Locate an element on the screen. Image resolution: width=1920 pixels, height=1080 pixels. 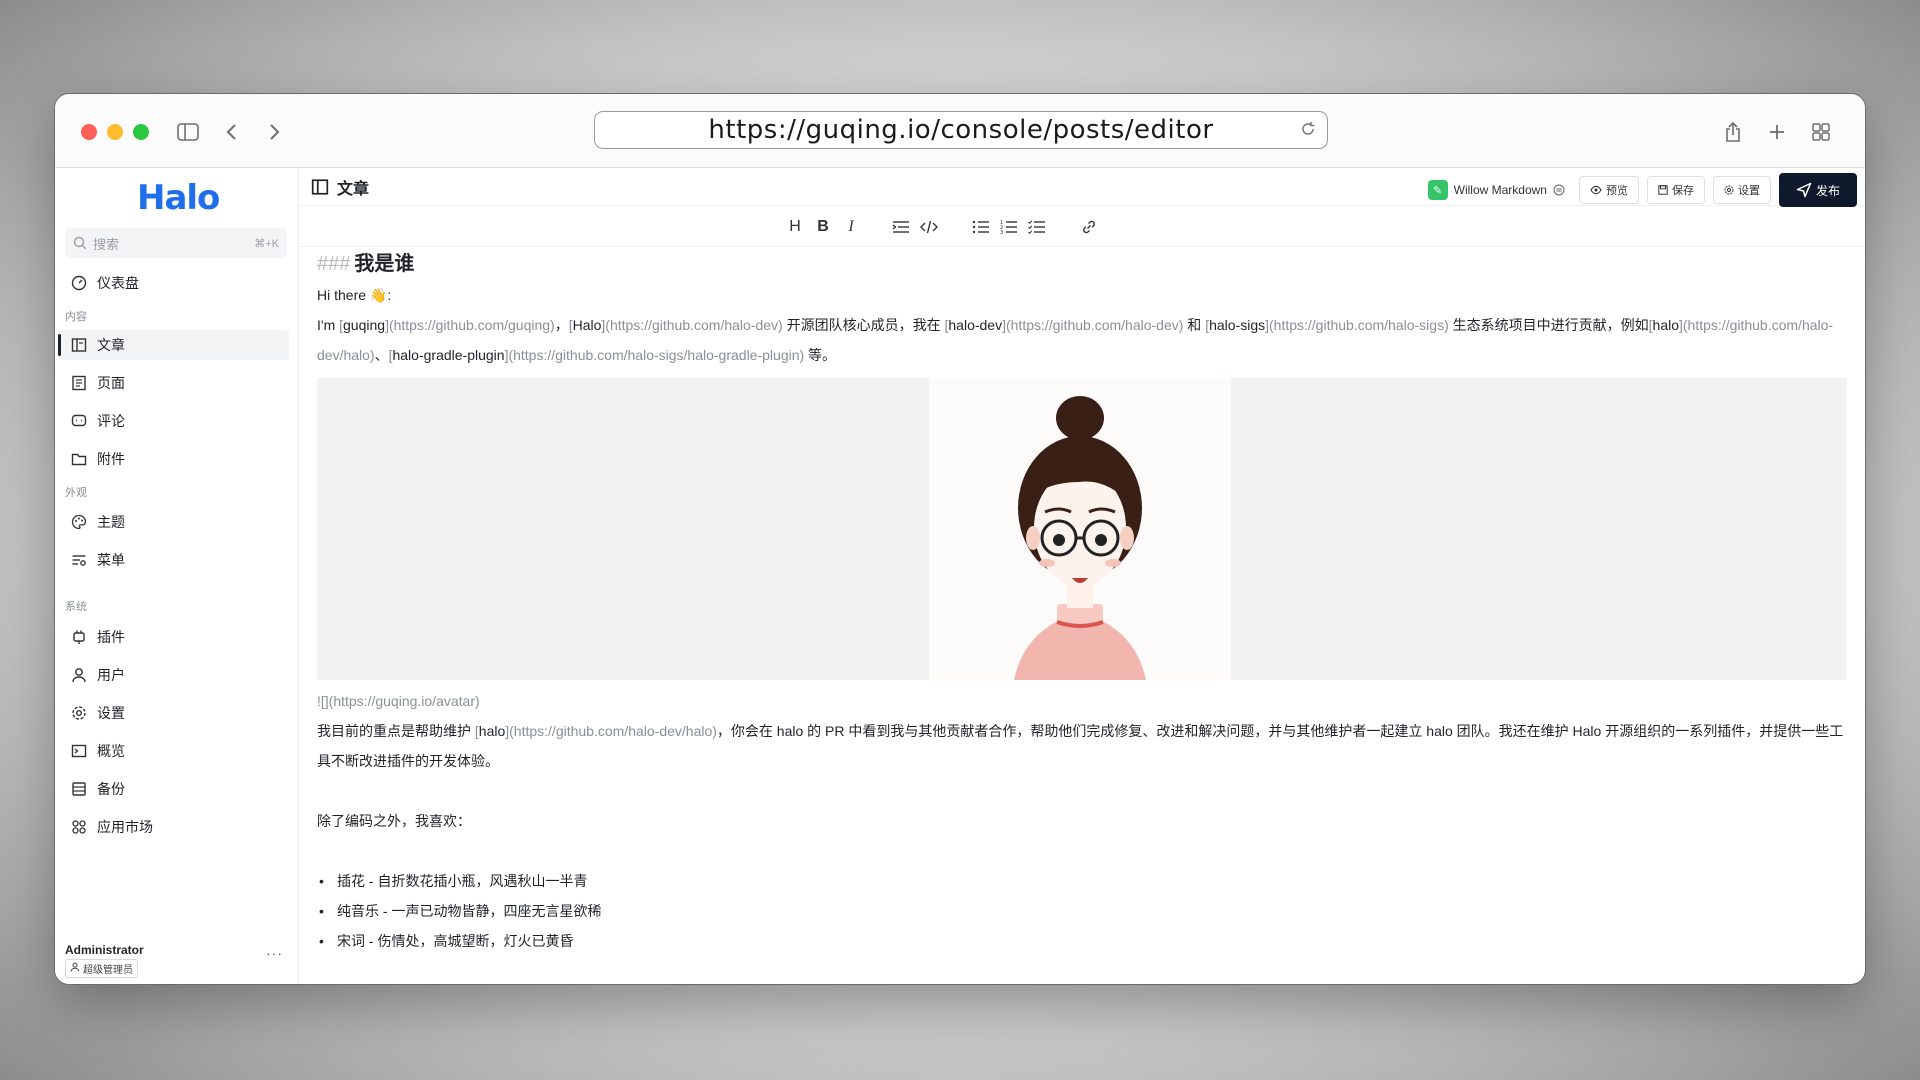
link-url: (https://github.com/guqing) is located at coordinates (471, 325).